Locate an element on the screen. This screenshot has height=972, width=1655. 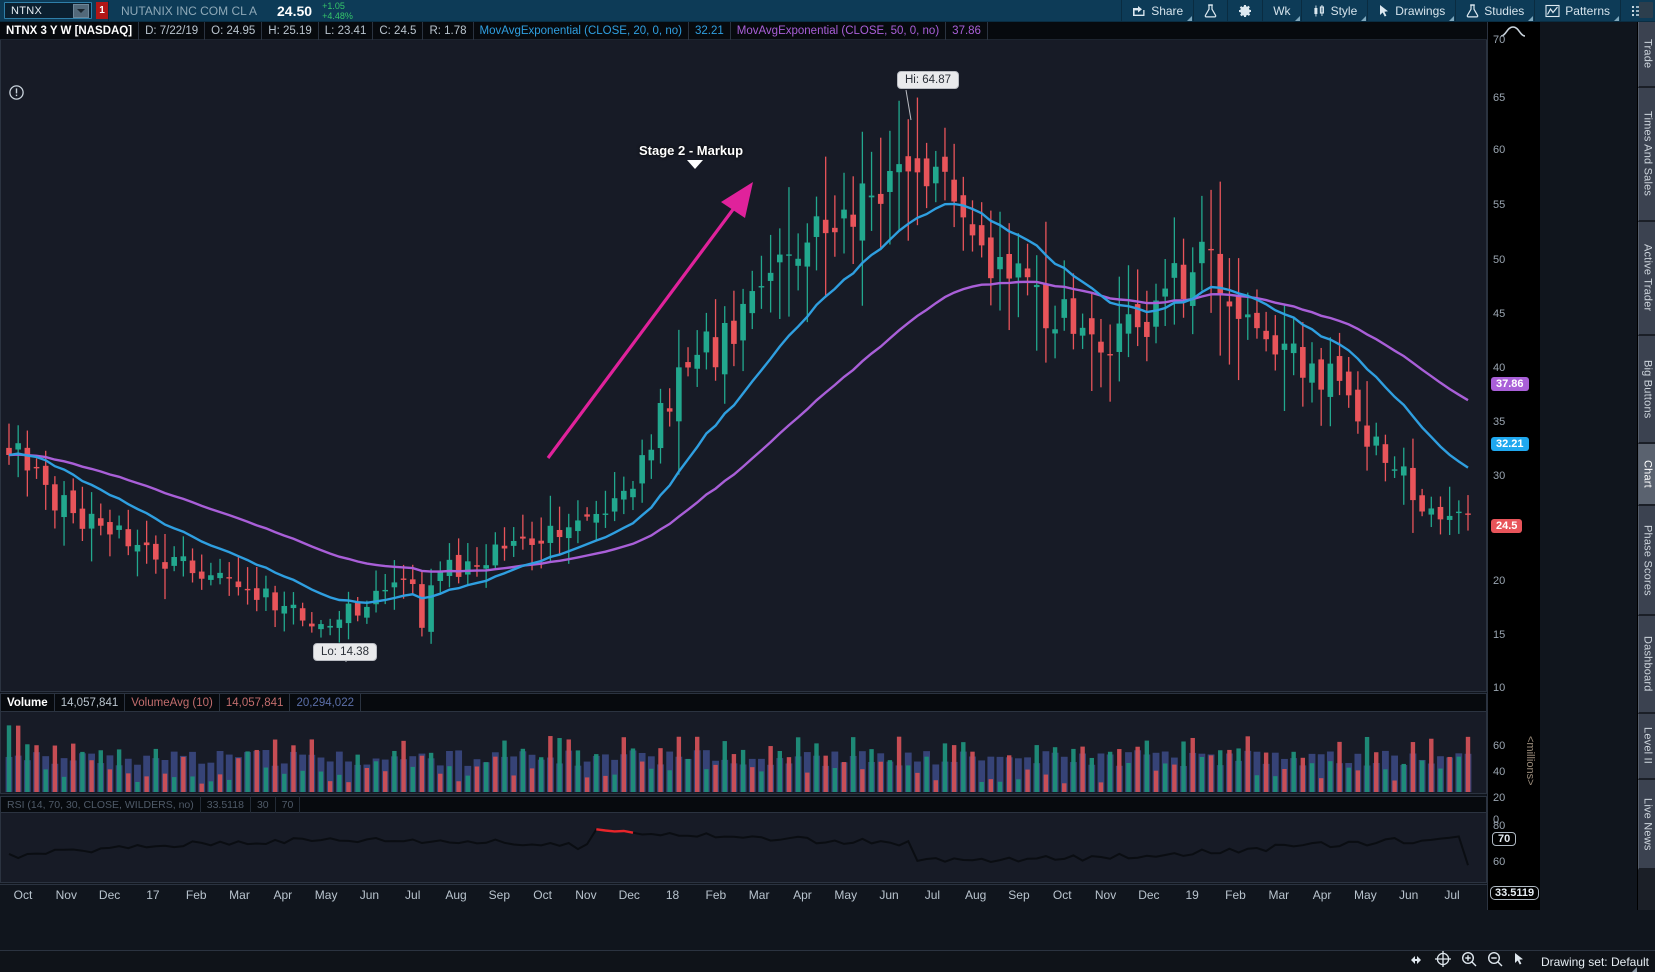
sidebar-tab-times-and-sales: Times And Sales is located at coordinates (1646, 155).